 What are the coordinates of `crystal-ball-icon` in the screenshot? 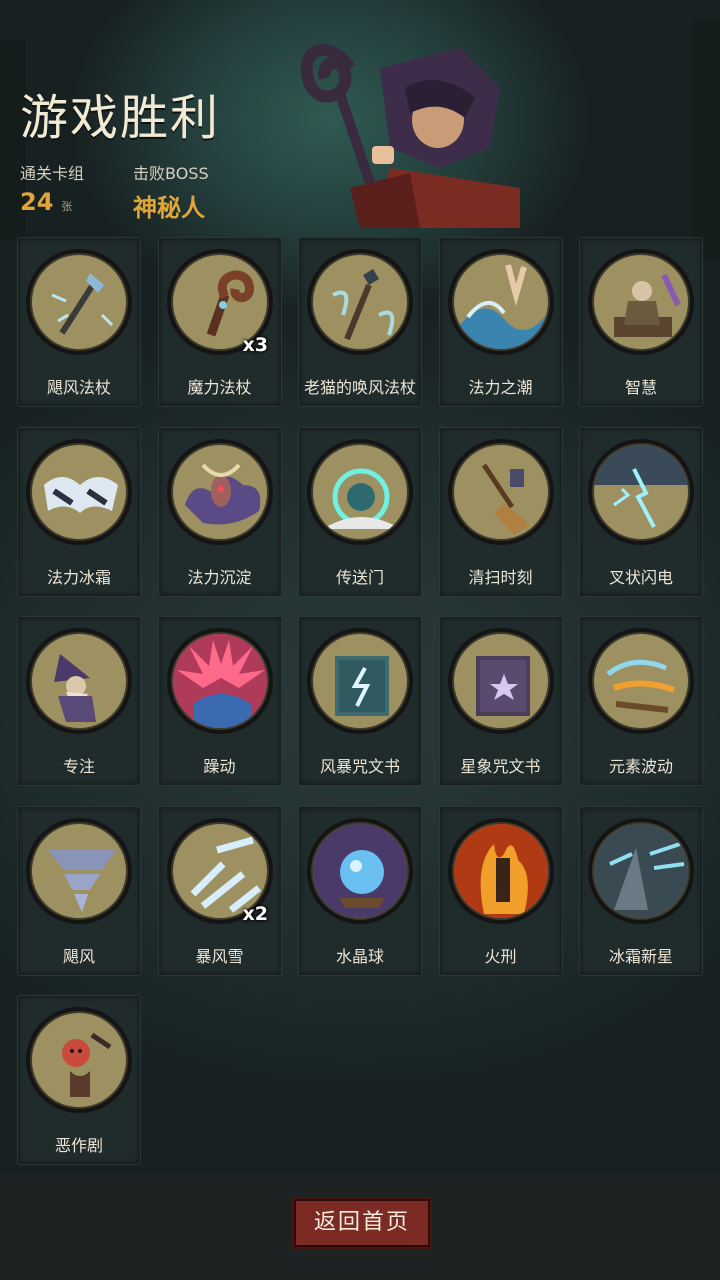 It's located at (360, 870).